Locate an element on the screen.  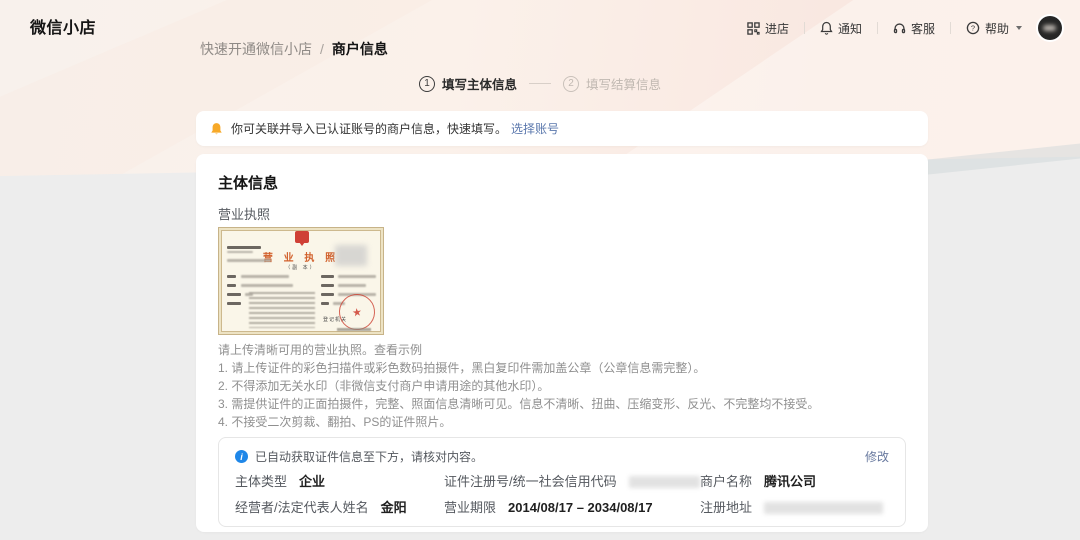
tip-item-2: 2. 不得添加无关水印（非微信支付商户申请用途的其他水印）。 is located at coordinates (384, 386).